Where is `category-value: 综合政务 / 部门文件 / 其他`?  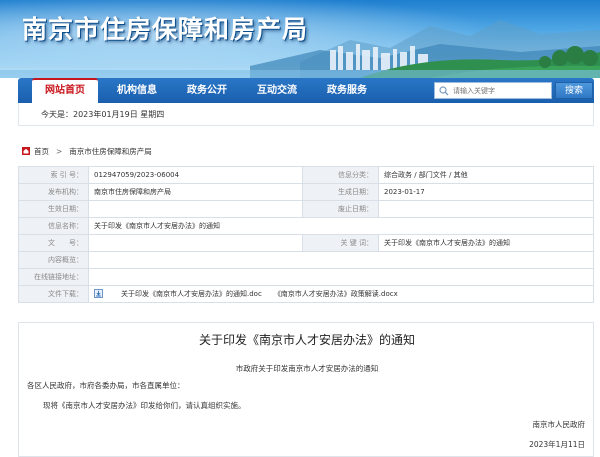
category-value: 综合政务 / 部门文件 / 其他 is located at coordinates (486, 175).